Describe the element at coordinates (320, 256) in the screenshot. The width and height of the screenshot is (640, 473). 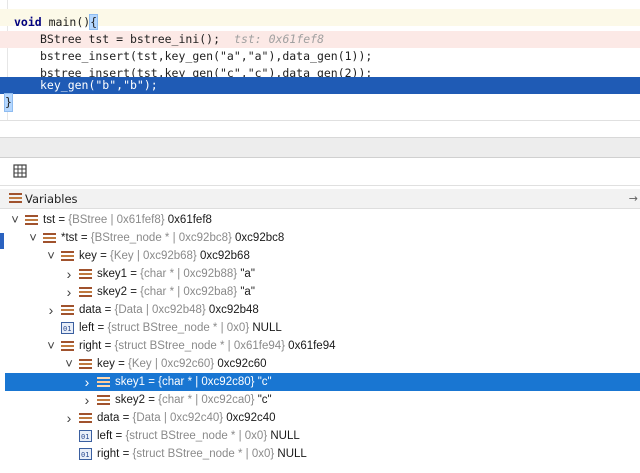
I see `variable-row: ˅ key = {Key | 0xc92b68} 0xc92b68` at that location.